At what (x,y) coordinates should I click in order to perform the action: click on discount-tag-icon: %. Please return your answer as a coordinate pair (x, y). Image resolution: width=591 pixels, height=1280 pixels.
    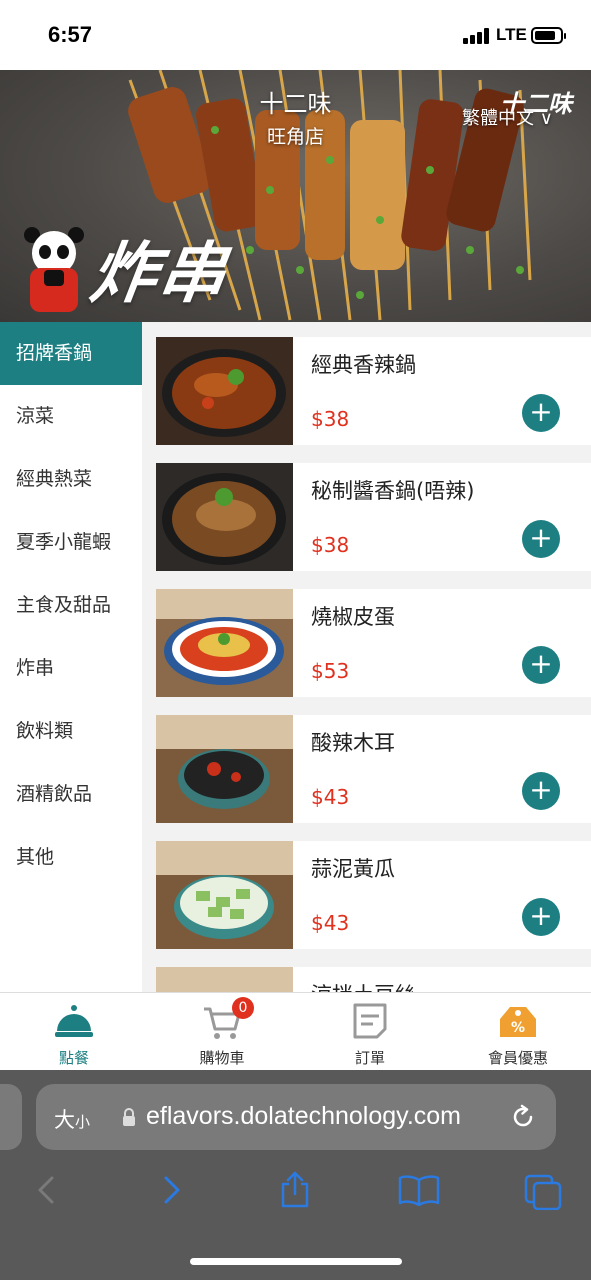
    Looking at the image, I should click on (518, 1022).